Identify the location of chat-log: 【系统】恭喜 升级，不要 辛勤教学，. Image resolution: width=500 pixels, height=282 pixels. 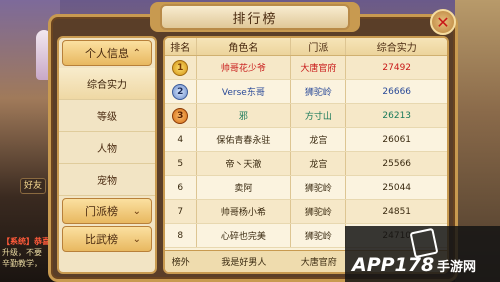
(26, 257).